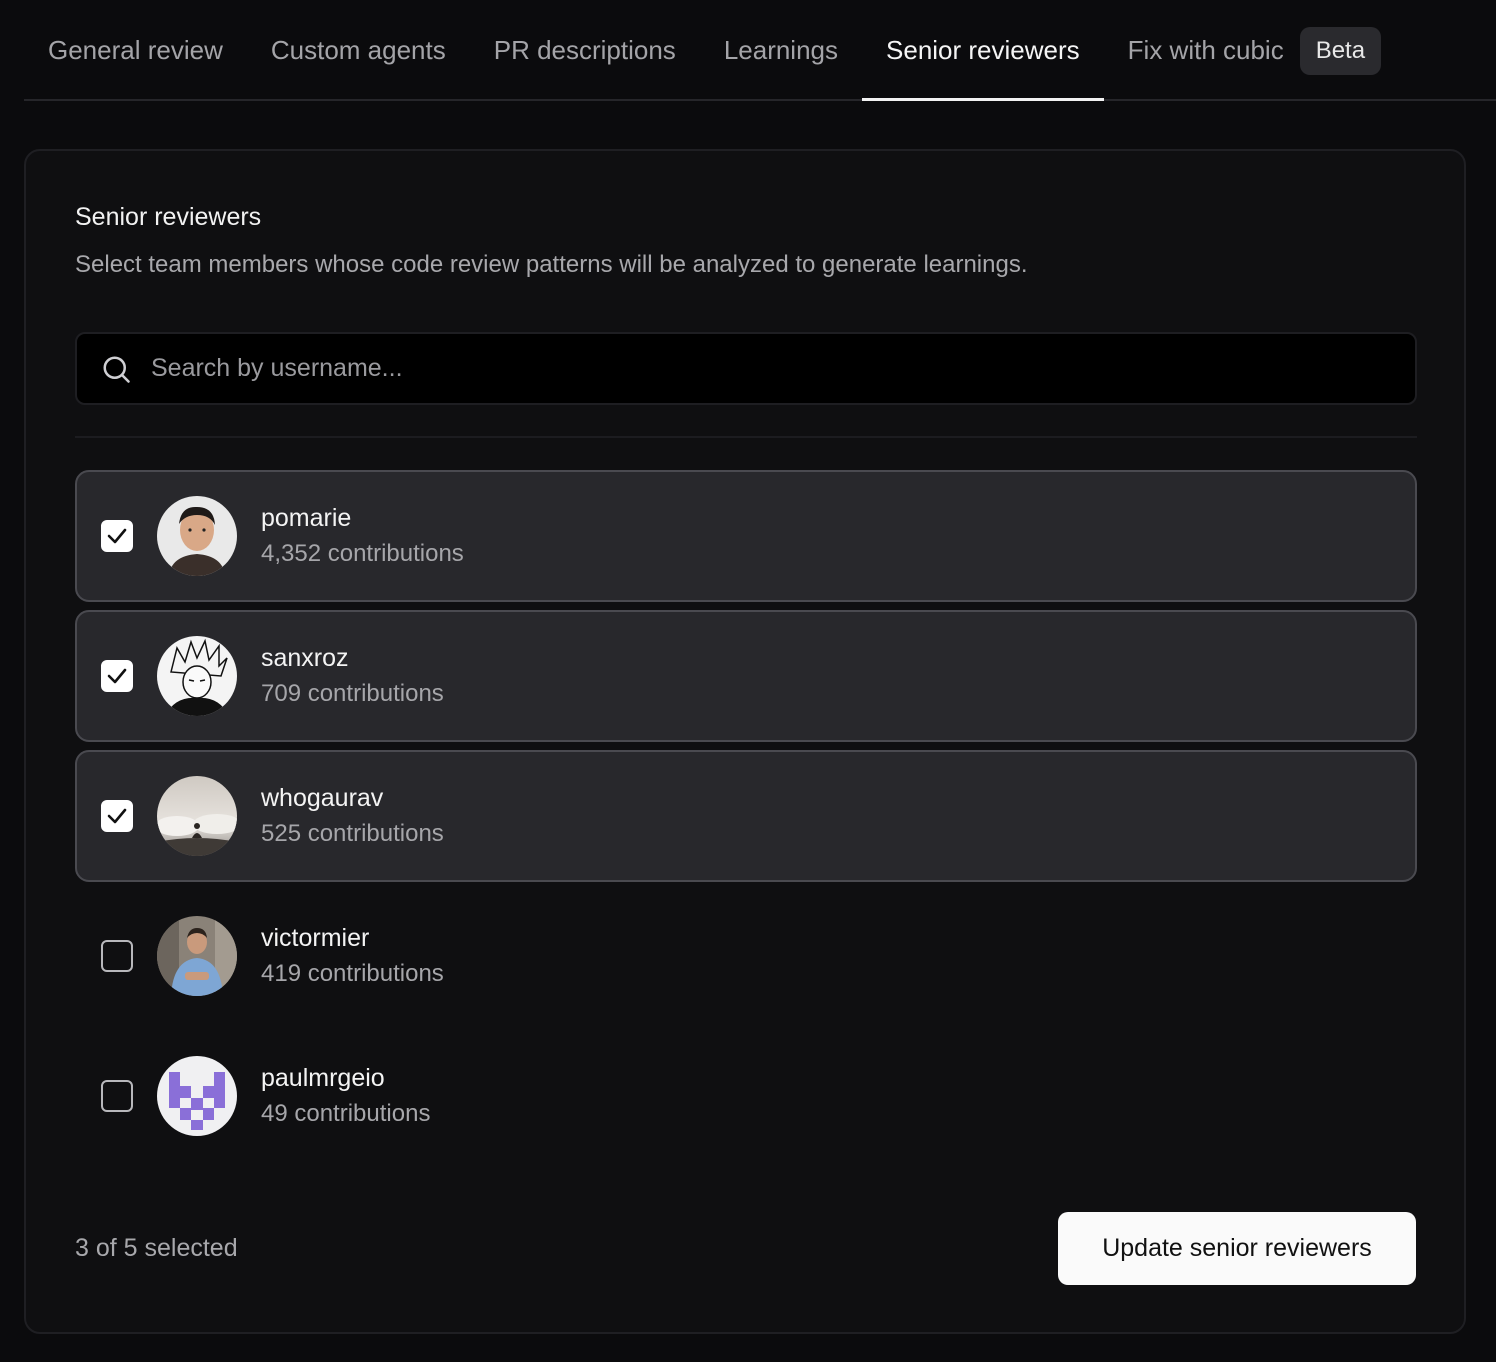 The width and height of the screenshot is (1496, 1362). What do you see at coordinates (168, 217) in the screenshot?
I see `section-title: Senior reviewers` at bounding box center [168, 217].